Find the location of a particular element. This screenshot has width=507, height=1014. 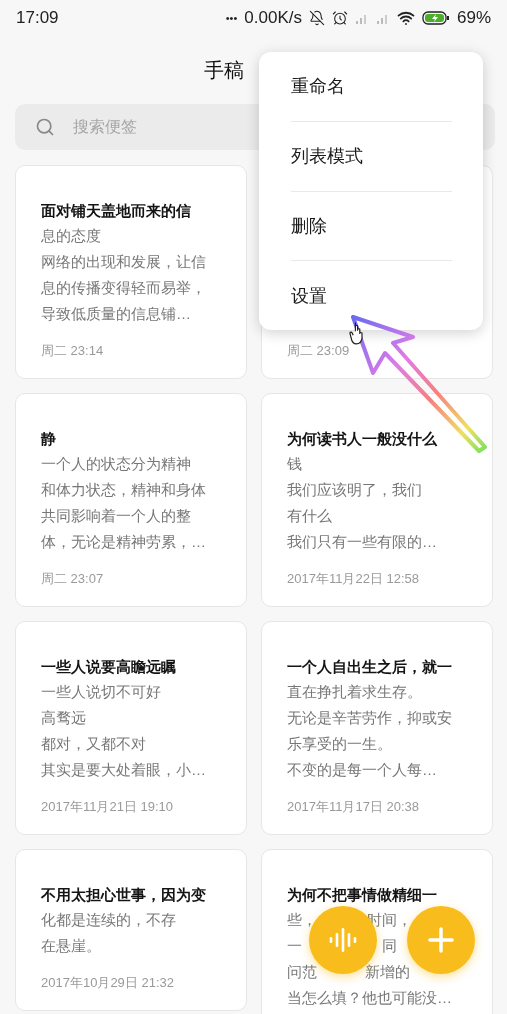

net-speed: 0.00K/s is located at coordinates (273, 18).